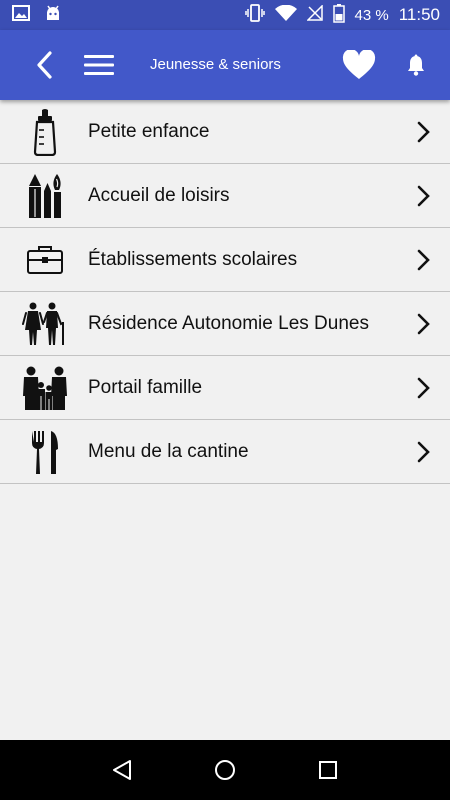  I want to click on list-item-residence-autonomie: Résidence Autonomie Les Dunes, so click(225, 324).